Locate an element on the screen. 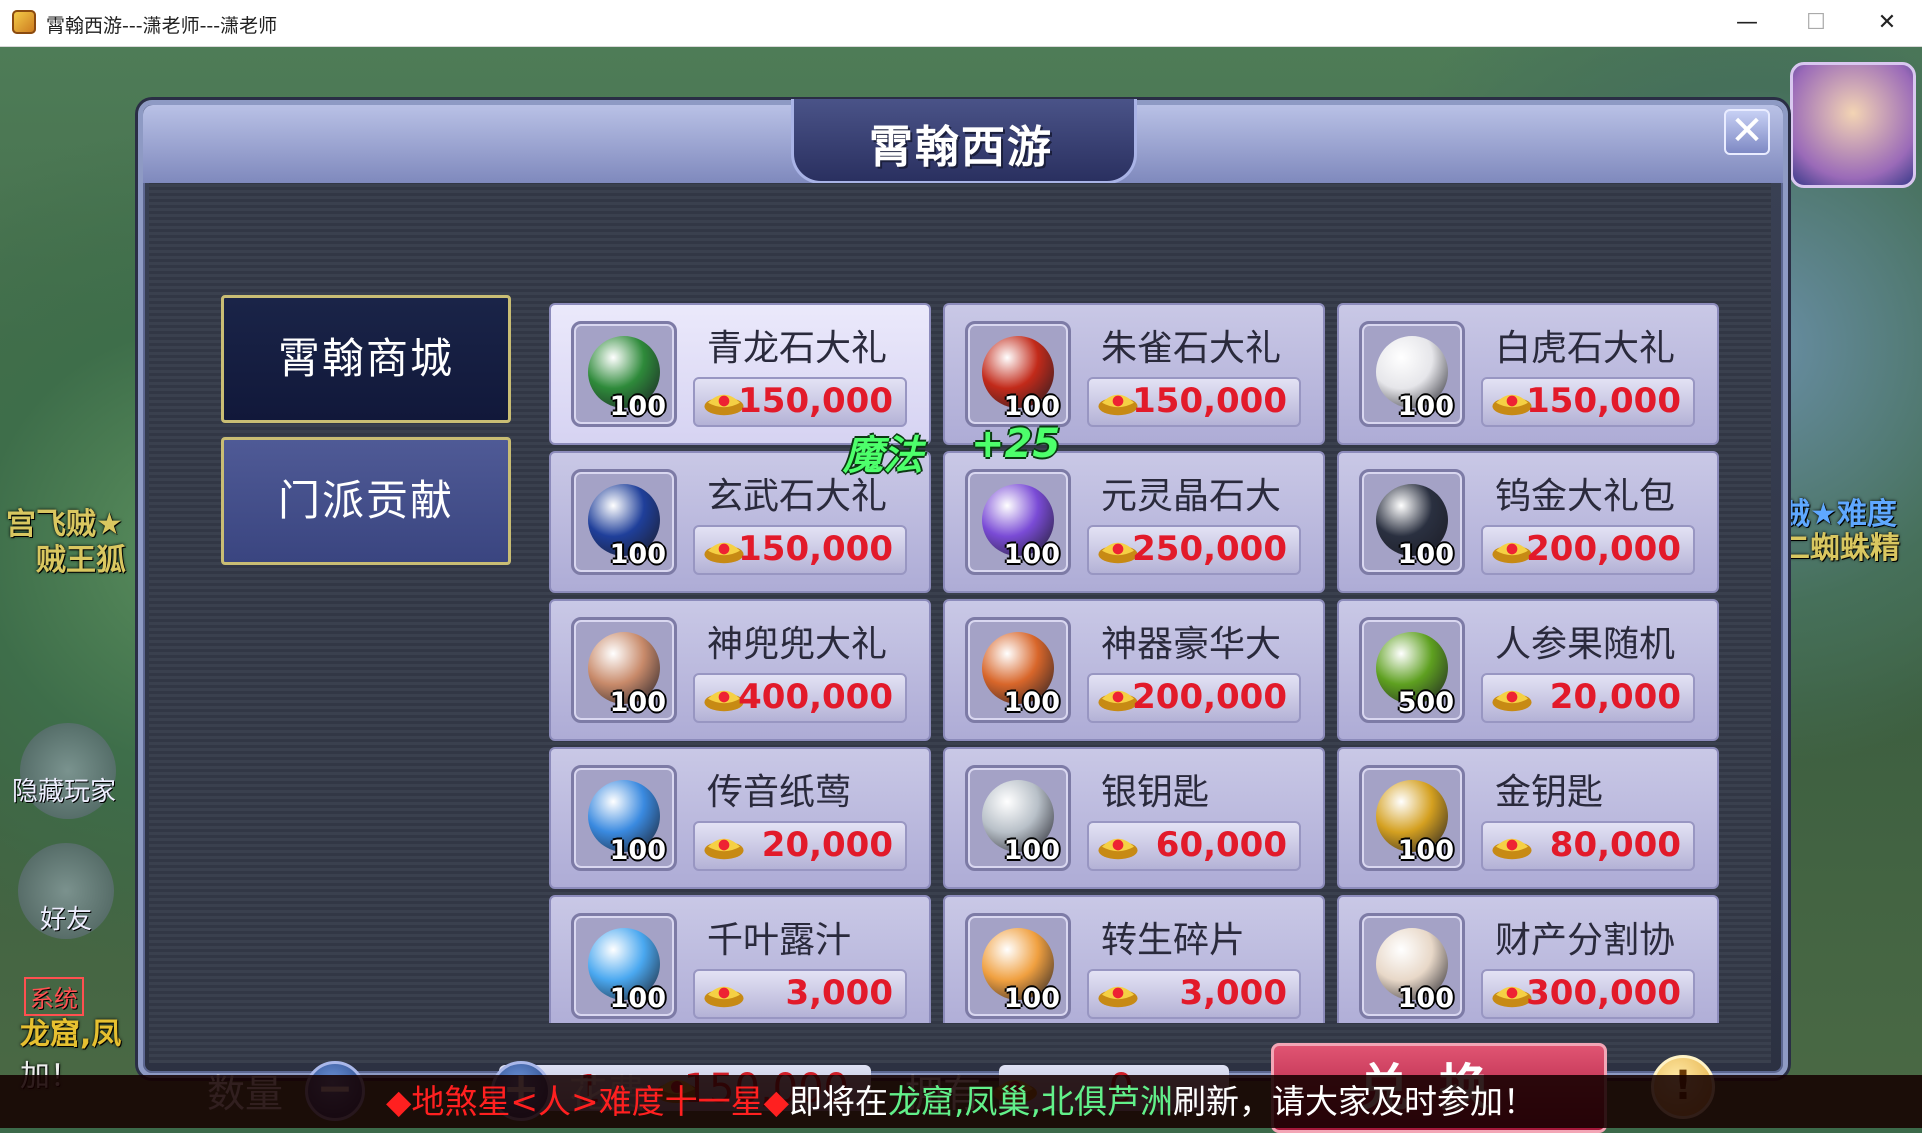  item-card: 100 钨金大礼包 200,000 is located at coordinates (1528, 522).